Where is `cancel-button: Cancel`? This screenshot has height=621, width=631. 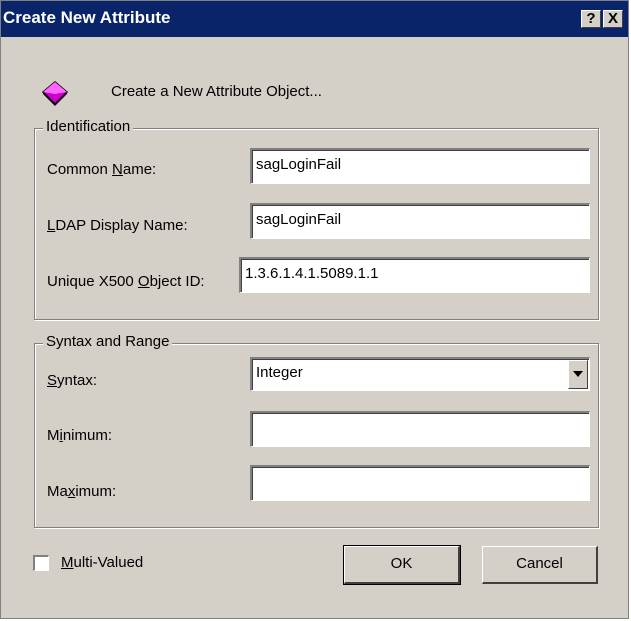
cancel-button: Cancel is located at coordinates (540, 565).